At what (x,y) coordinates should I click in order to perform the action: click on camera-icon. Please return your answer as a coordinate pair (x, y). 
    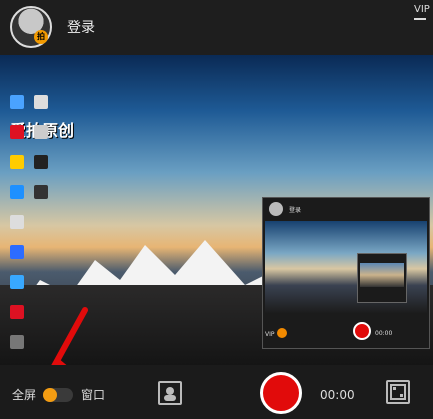
    Looking at the image, I should click on (170, 394).